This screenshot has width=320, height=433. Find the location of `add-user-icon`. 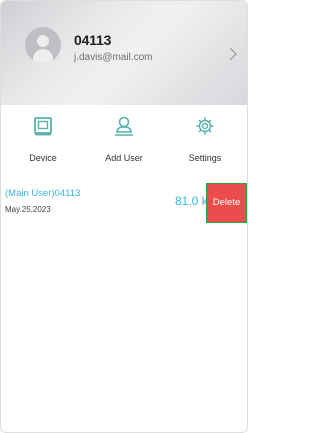

add-user-icon is located at coordinates (124, 126).